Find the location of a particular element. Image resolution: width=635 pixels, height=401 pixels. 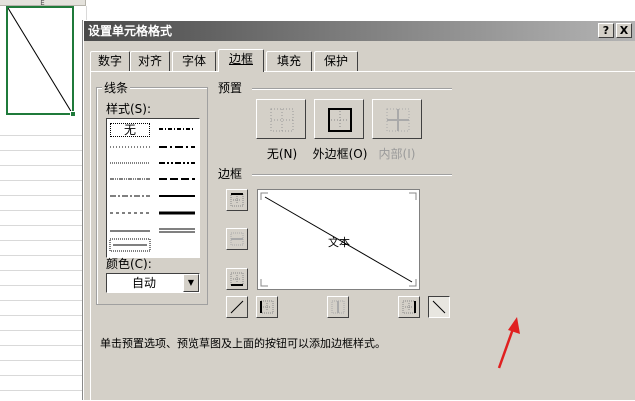

hint-text: 单击预置选项、预览草图及上面的按钮可以添加边框样式。 is located at coordinates (243, 343).